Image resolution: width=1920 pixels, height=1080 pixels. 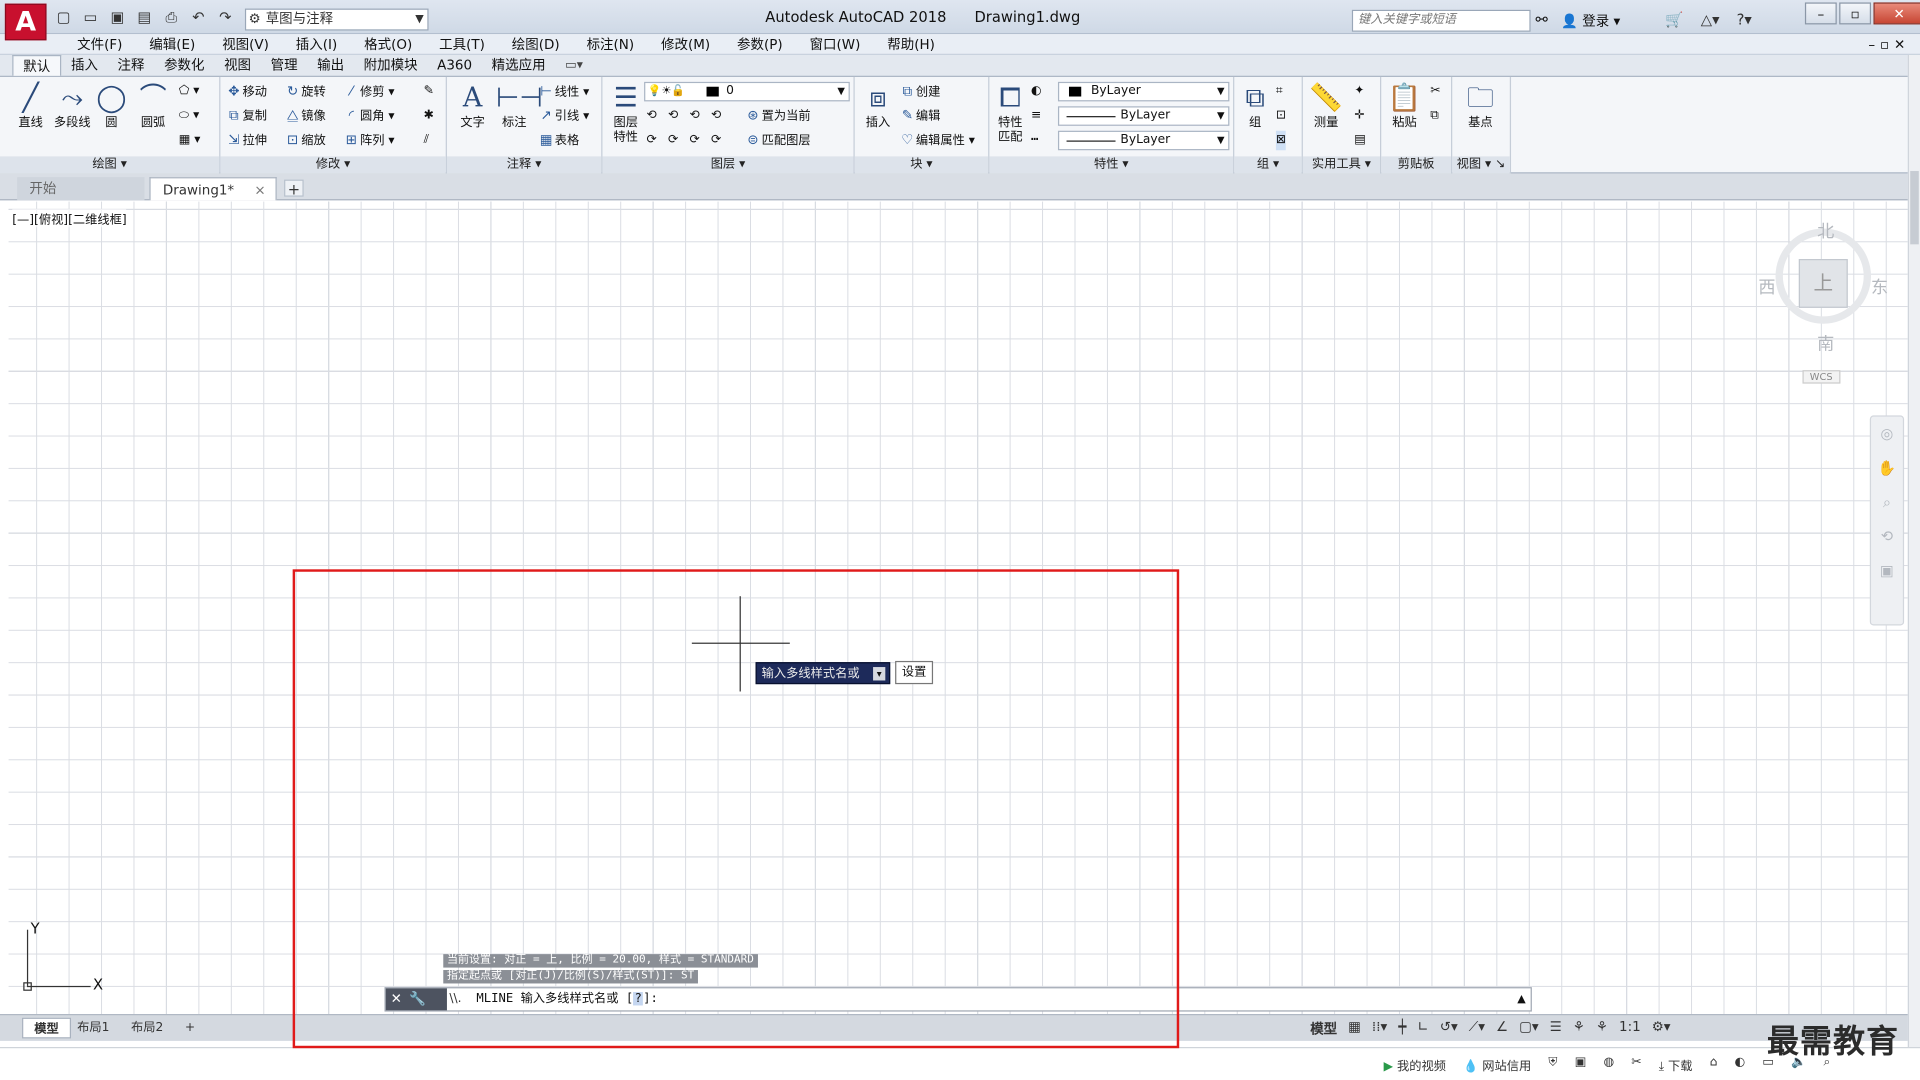 What do you see at coordinates (1323, 1029) in the screenshot?
I see `model-space-button: 模型` at bounding box center [1323, 1029].